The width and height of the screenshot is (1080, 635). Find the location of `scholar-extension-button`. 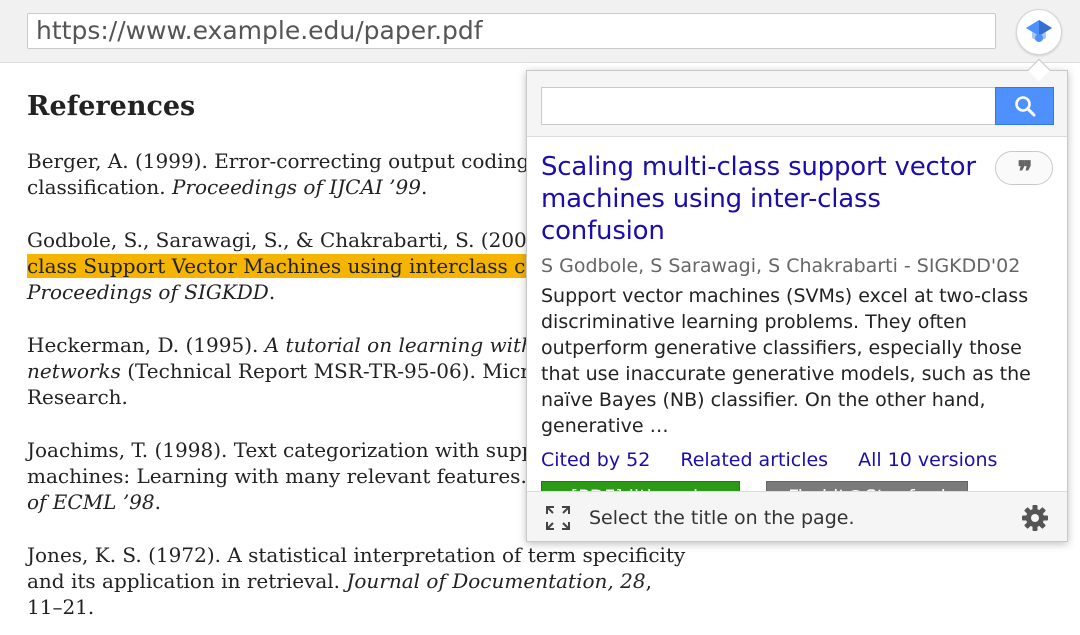

scholar-extension-button is located at coordinates (1039, 32).